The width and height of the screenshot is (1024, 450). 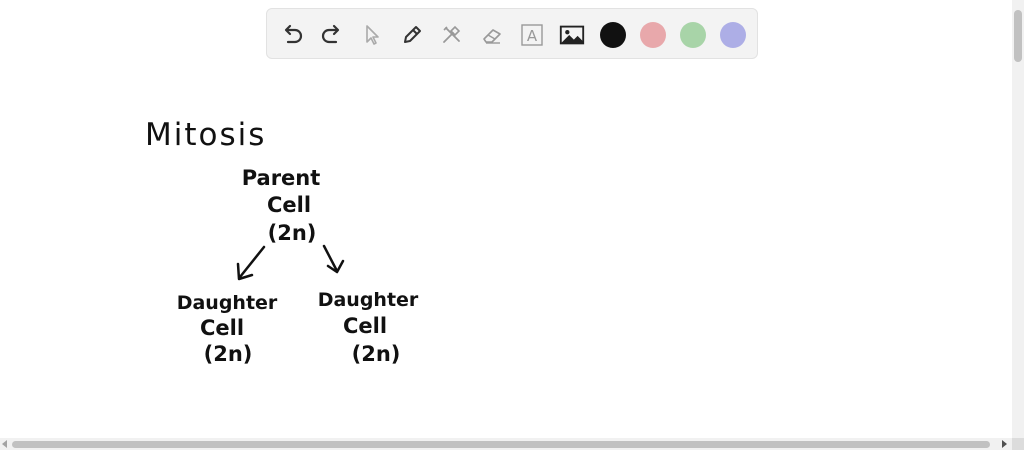 I want to click on horizontal-scrollbar, so click(x=506, y=444).